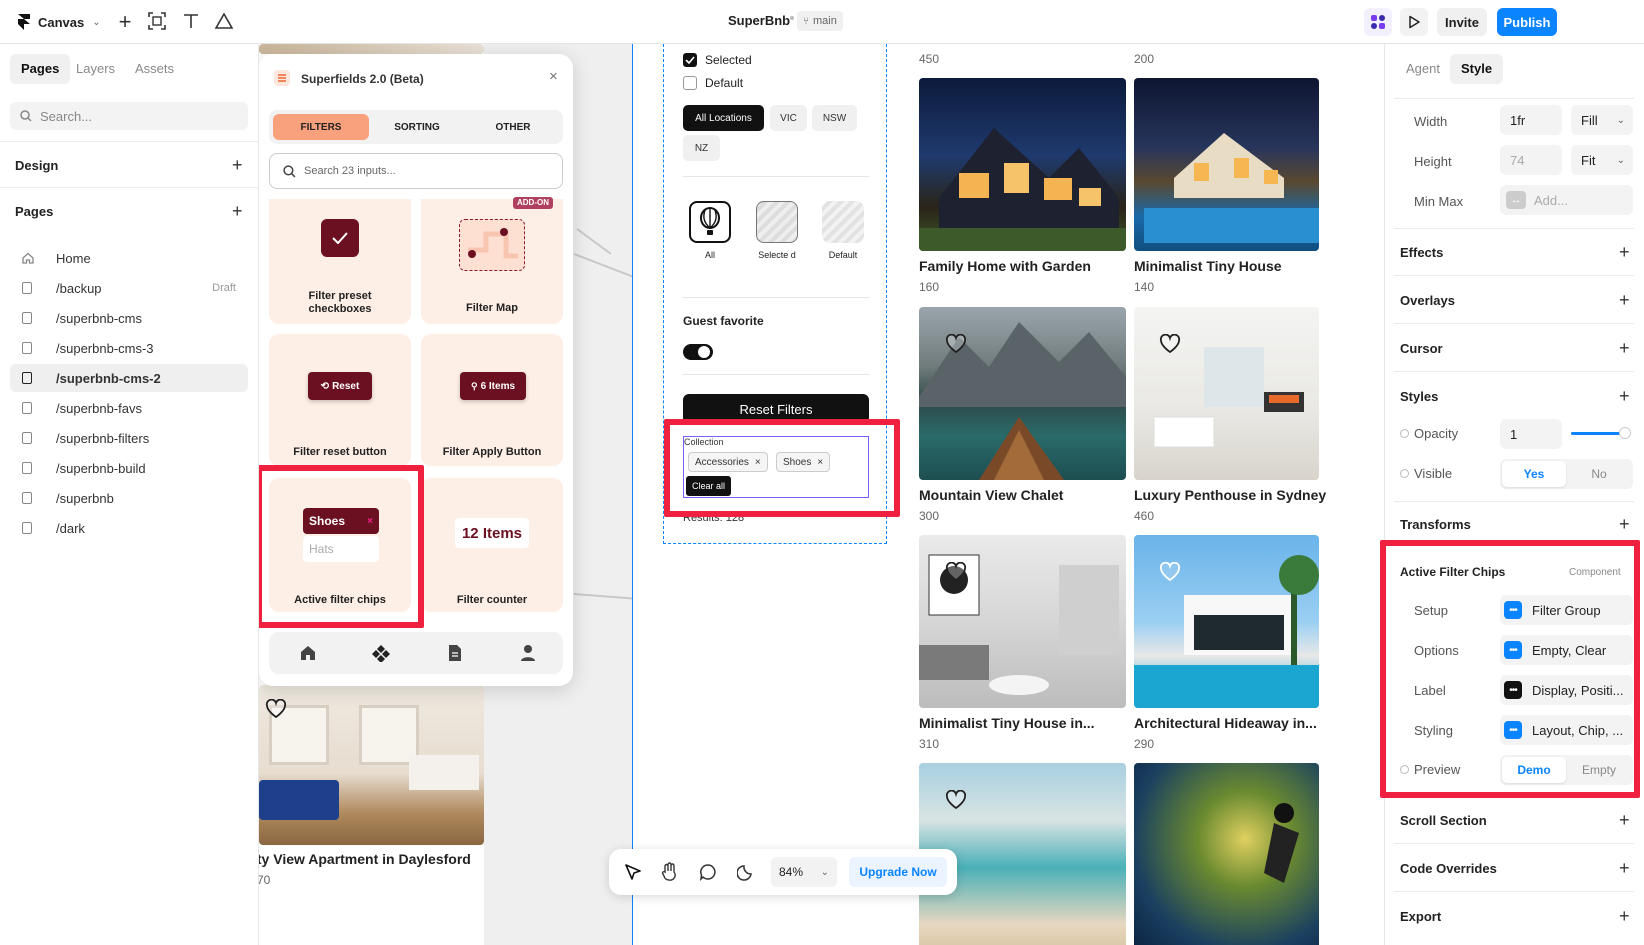 The height and width of the screenshot is (945, 1644). Describe the element at coordinates (834, 118) in the screenshot. I see `location-nsw: NSW` at that location.